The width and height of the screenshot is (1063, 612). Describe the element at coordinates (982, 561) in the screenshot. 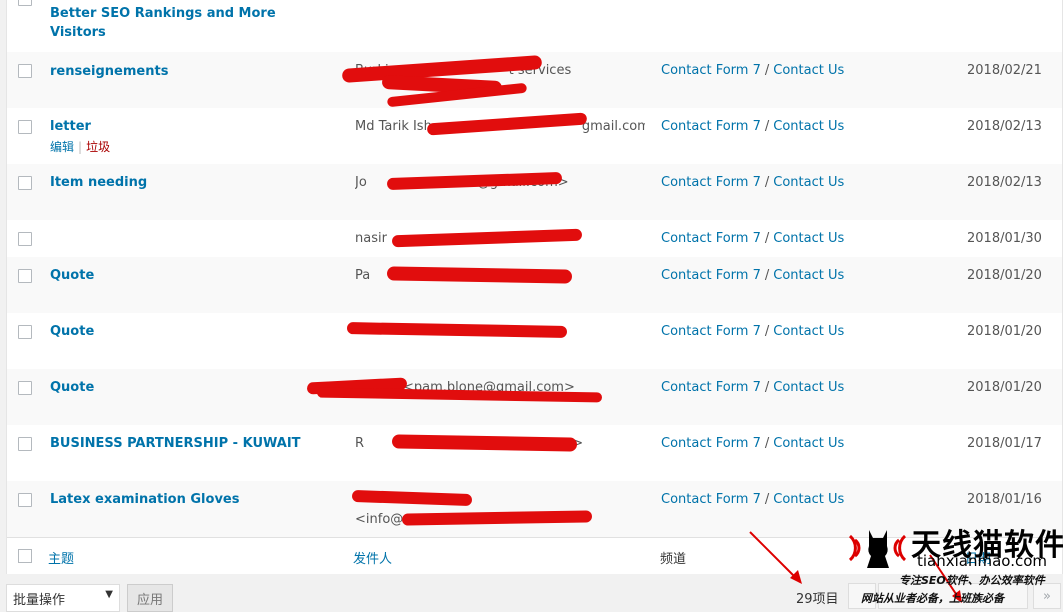

I see `watermark-domain: tianxianmao.com` at that location.